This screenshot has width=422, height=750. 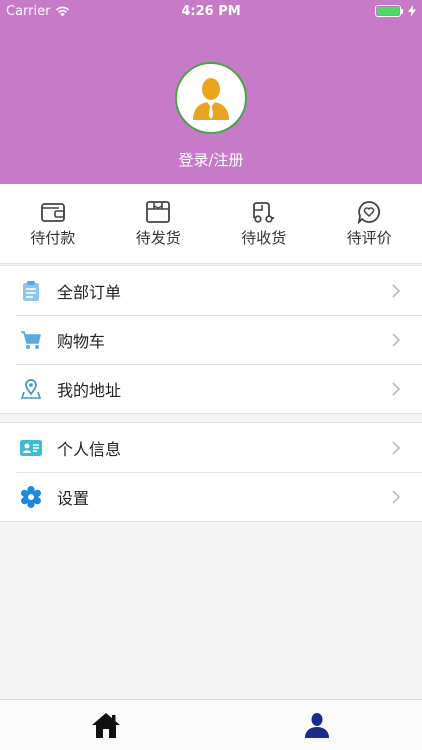 I want to click on avatar, so click(x=211, y=98).